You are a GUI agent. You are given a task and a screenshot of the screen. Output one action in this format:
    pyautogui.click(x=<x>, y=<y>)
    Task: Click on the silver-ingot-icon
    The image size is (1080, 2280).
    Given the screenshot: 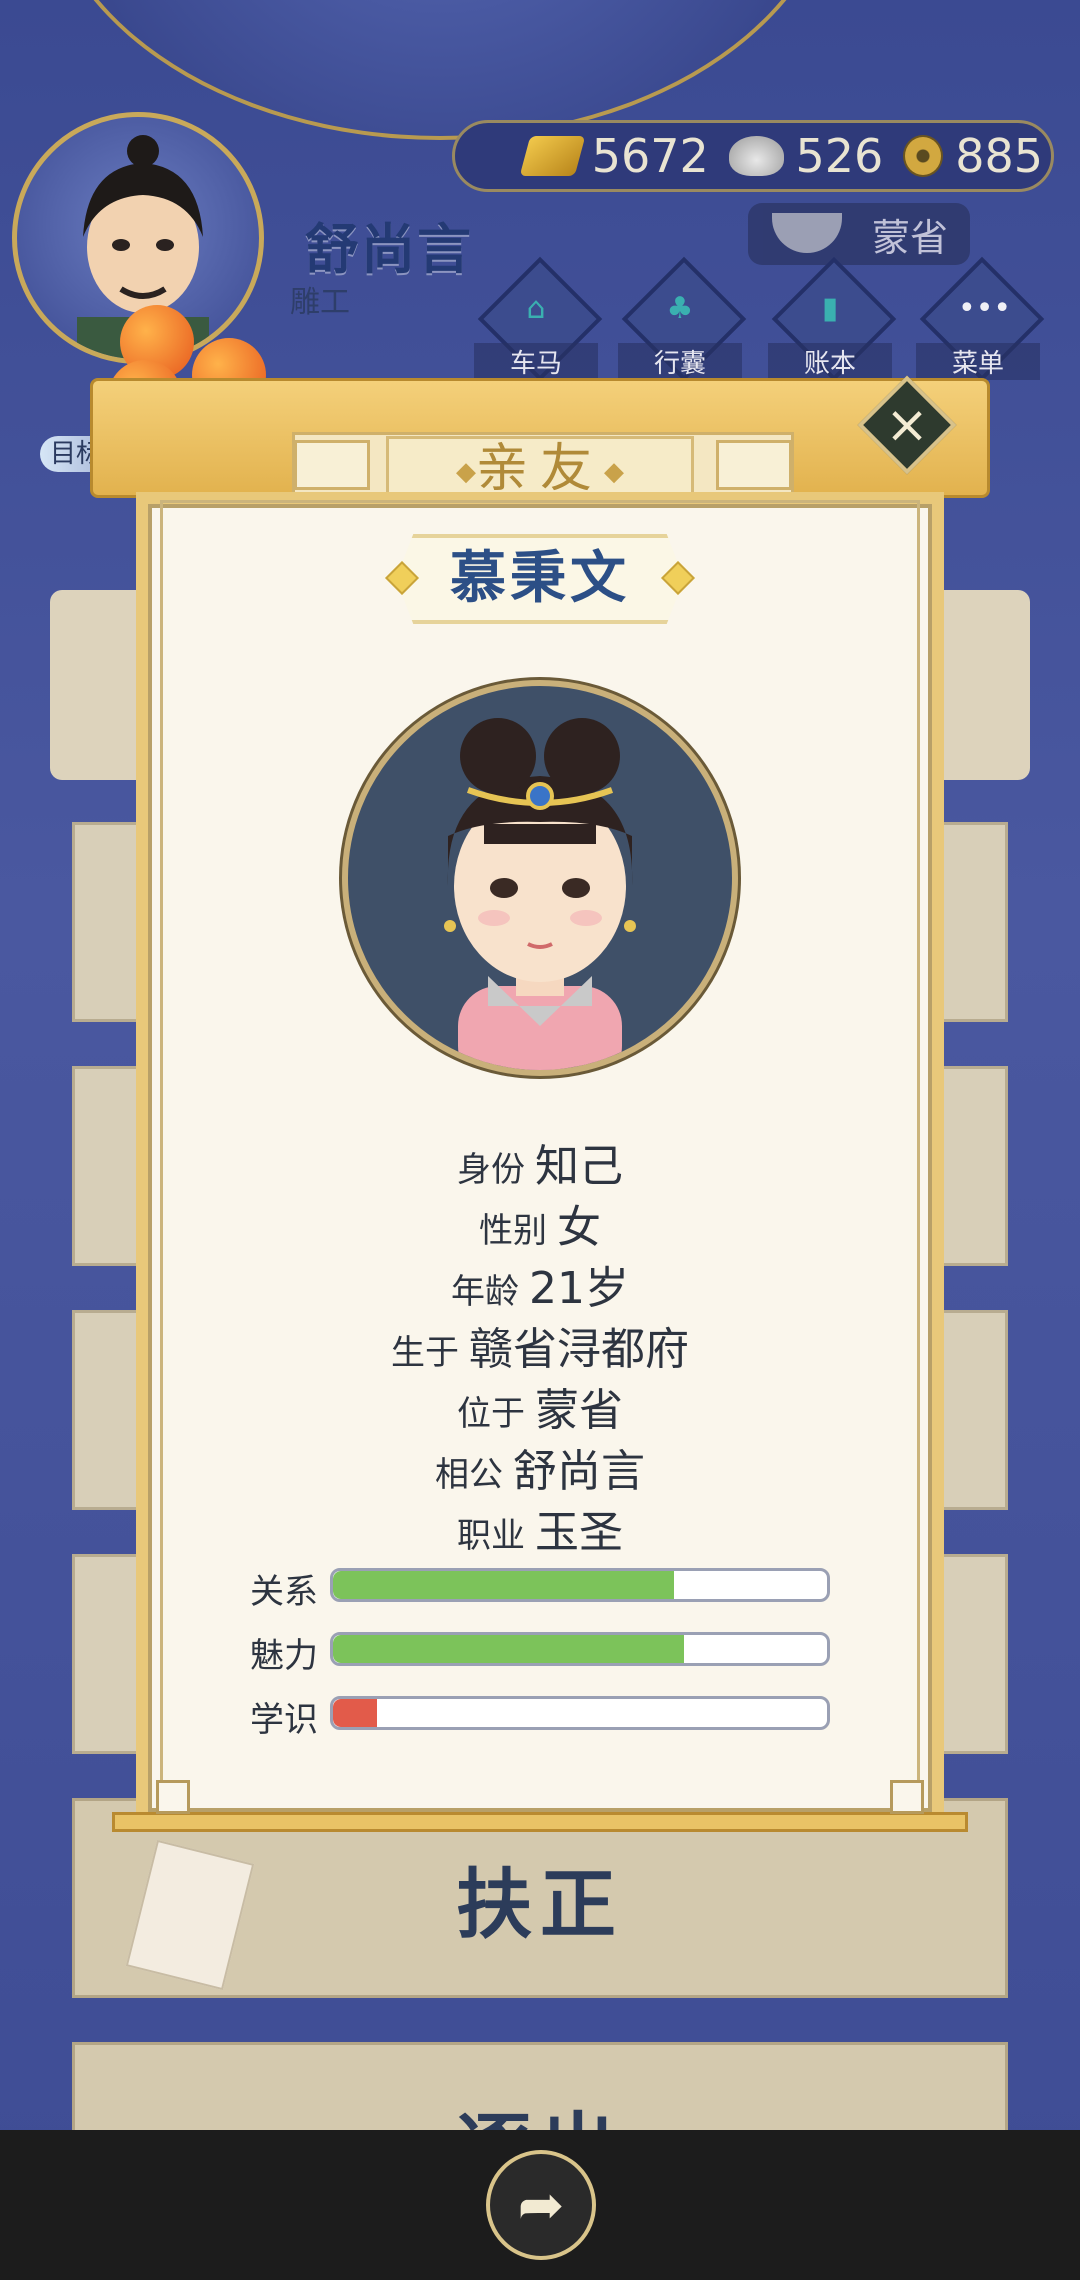 What is the action you would take?
    pyautogui.click(x=756, y=156)
    